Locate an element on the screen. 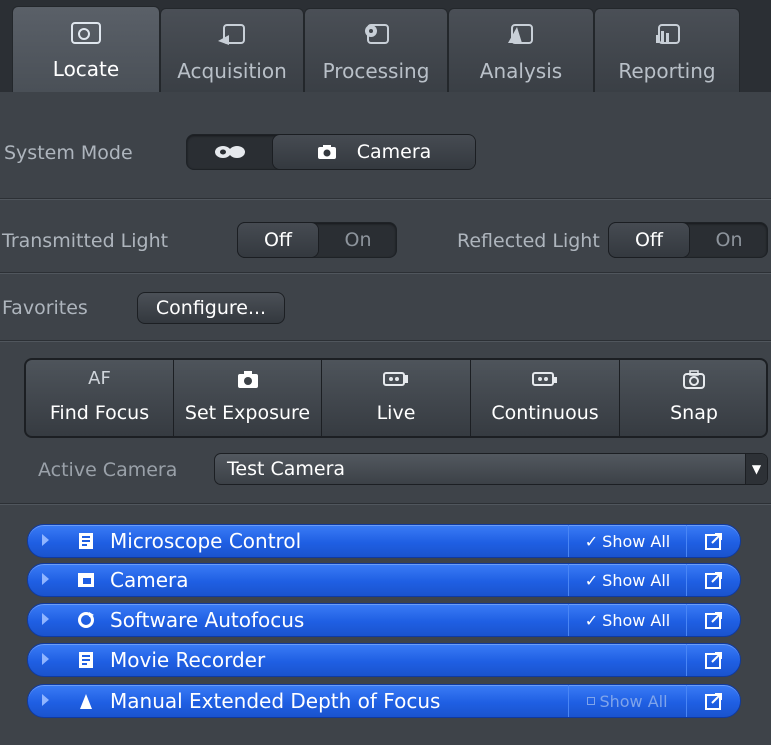 The image size is (771, 745). tool-window-title: Movie Recorder is located at coordinates (188, 660).